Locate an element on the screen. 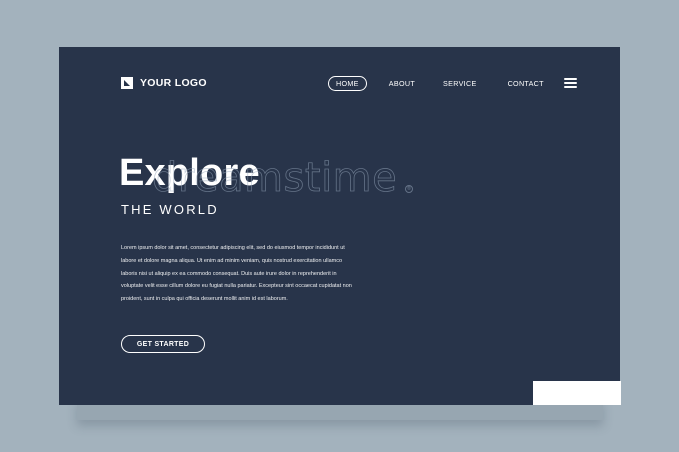  hero-subtitle: THE WORLD is located at coordinates (170, 209).